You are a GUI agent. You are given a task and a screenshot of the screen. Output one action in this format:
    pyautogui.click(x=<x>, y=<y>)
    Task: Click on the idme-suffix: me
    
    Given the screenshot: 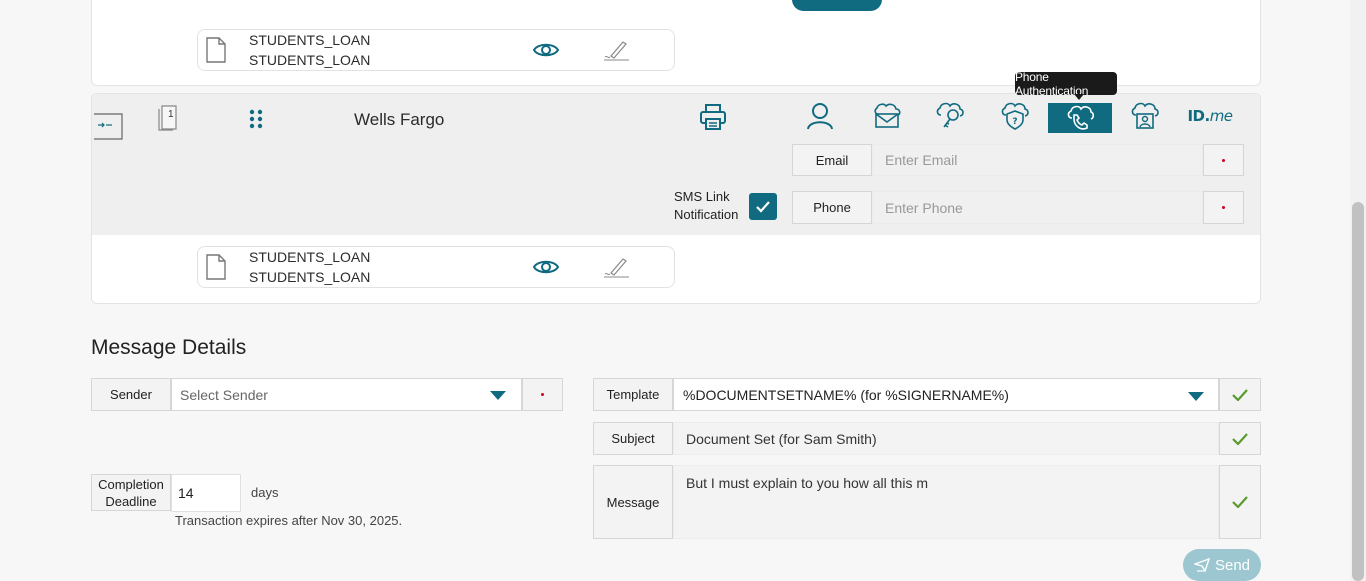 What is the action you would take?
    pyautogui.click(x=1221, y=116)
    